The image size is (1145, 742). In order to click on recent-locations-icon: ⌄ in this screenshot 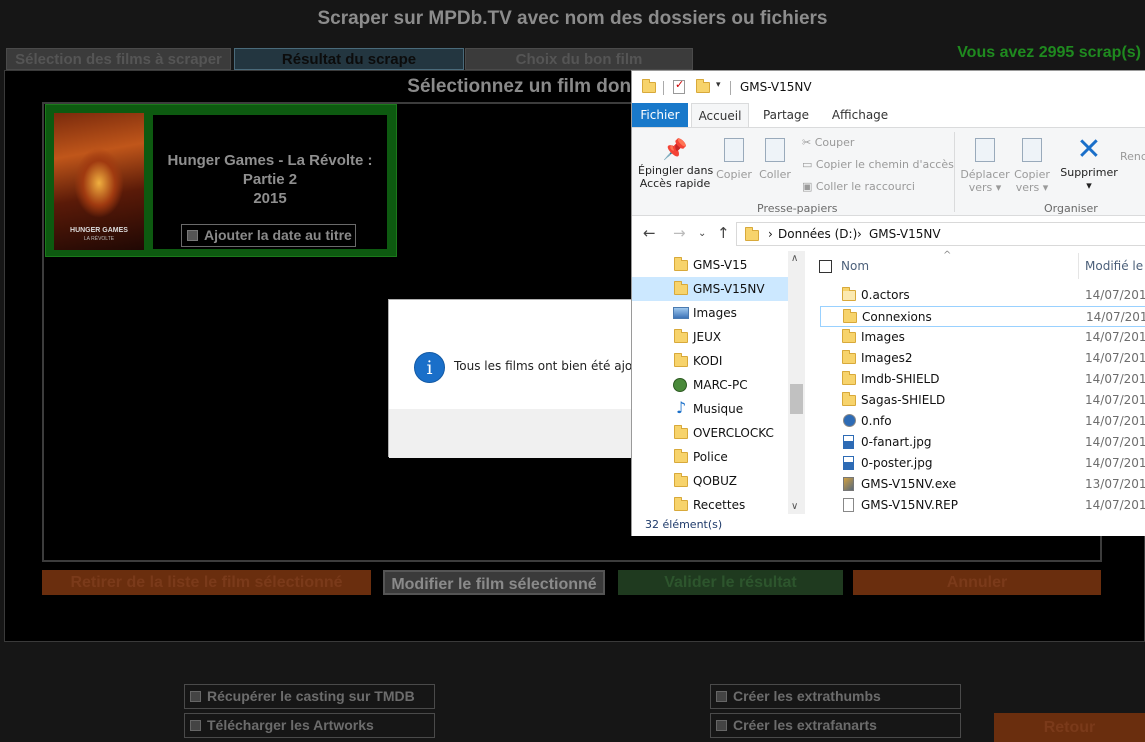, I will do `click(702, 233)`.